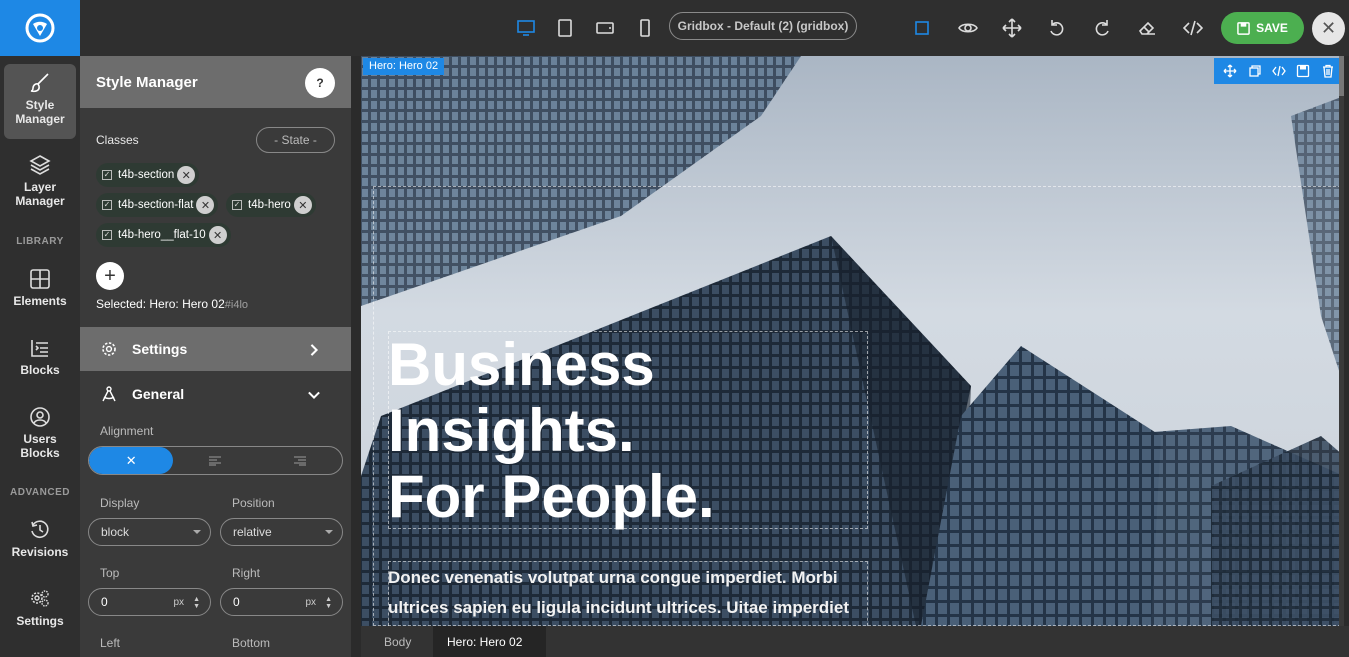 The width and height of the screenshot is (1349, 657). I want to click on user-icon, so click(40, 417).